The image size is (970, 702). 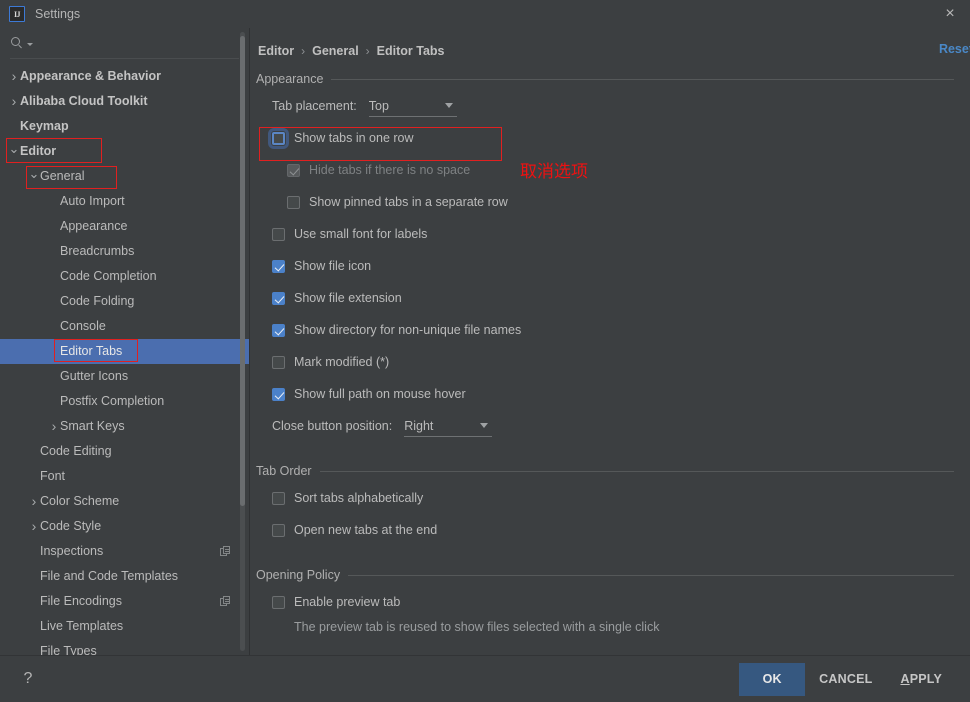 I want to click on label-mark-modified: Mark modified (*), so click(x=341, y=362).